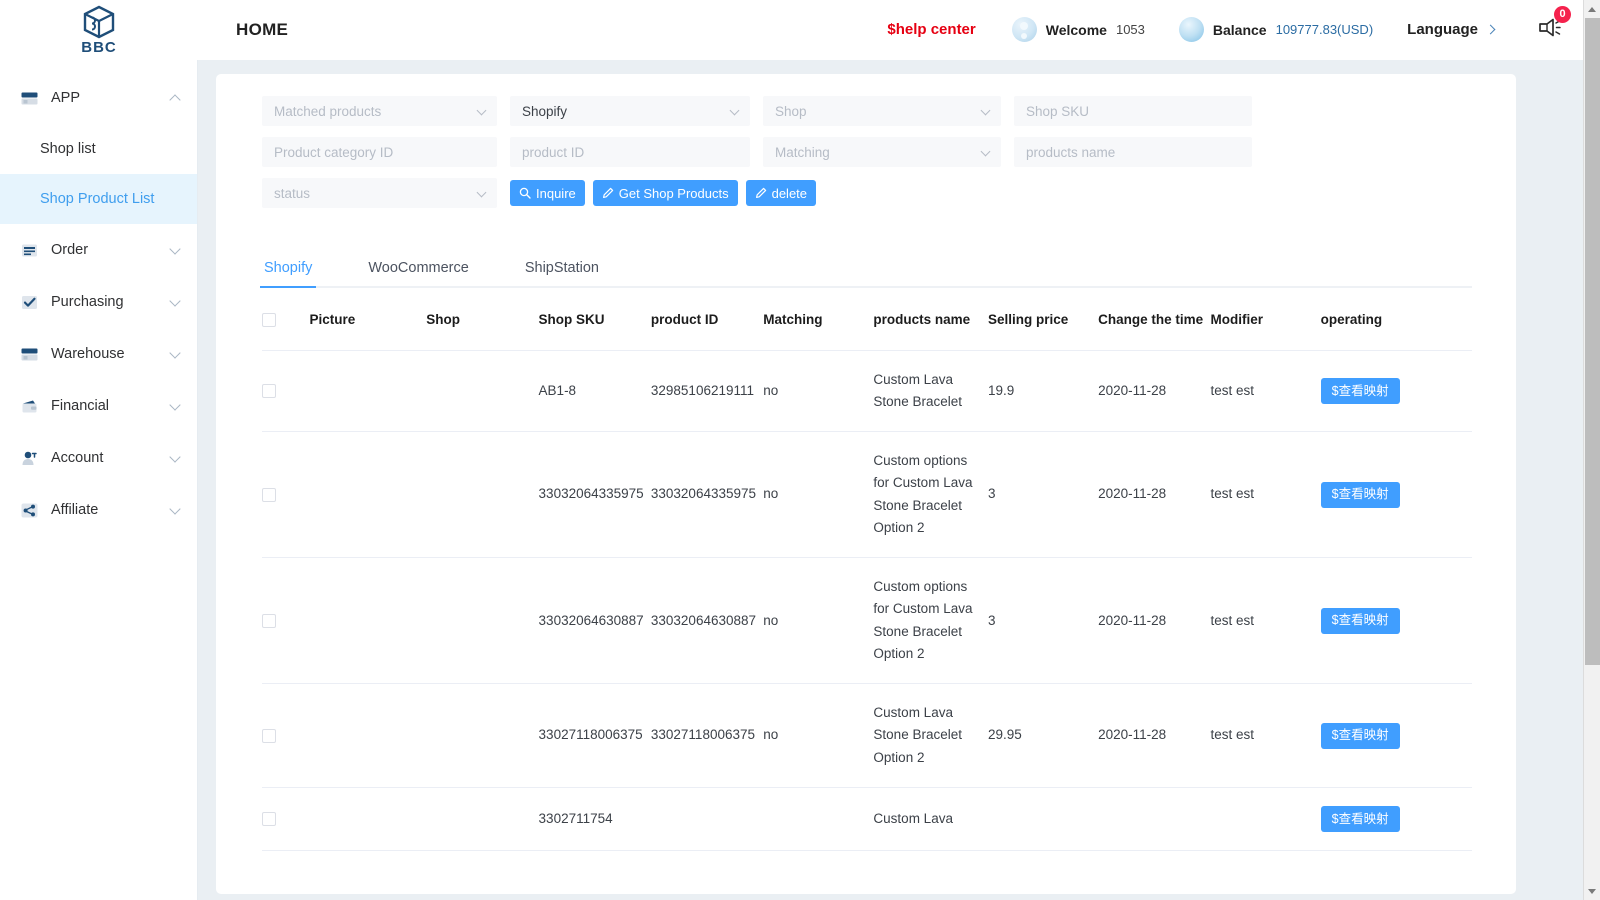 This screenshot has height=900, width=1600. I want to click on matching-select: Matching, so click(882, 152).